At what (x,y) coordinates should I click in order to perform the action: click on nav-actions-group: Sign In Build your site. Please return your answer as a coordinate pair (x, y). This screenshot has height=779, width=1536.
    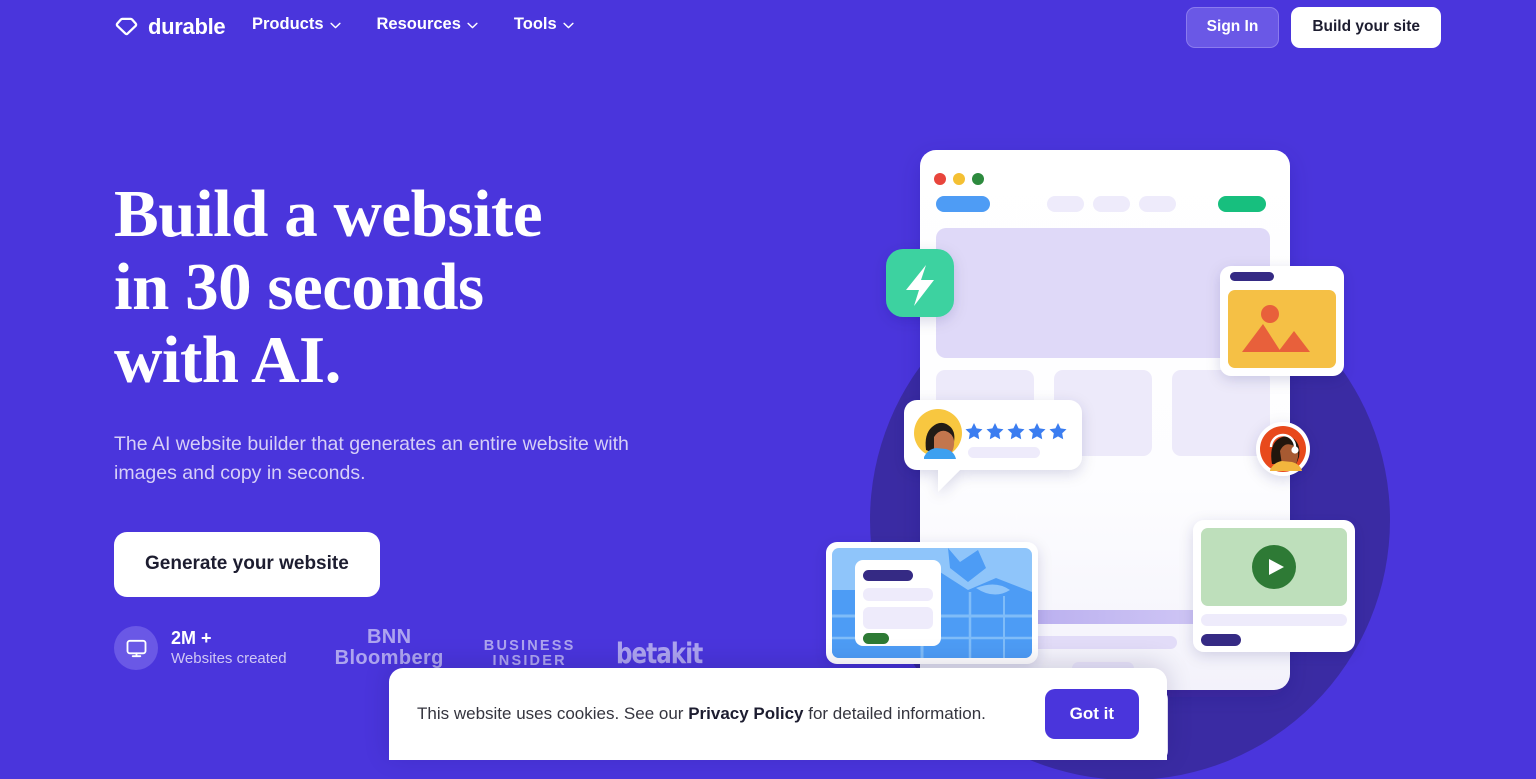
    Looking at the image, I should click on (1313, 27).